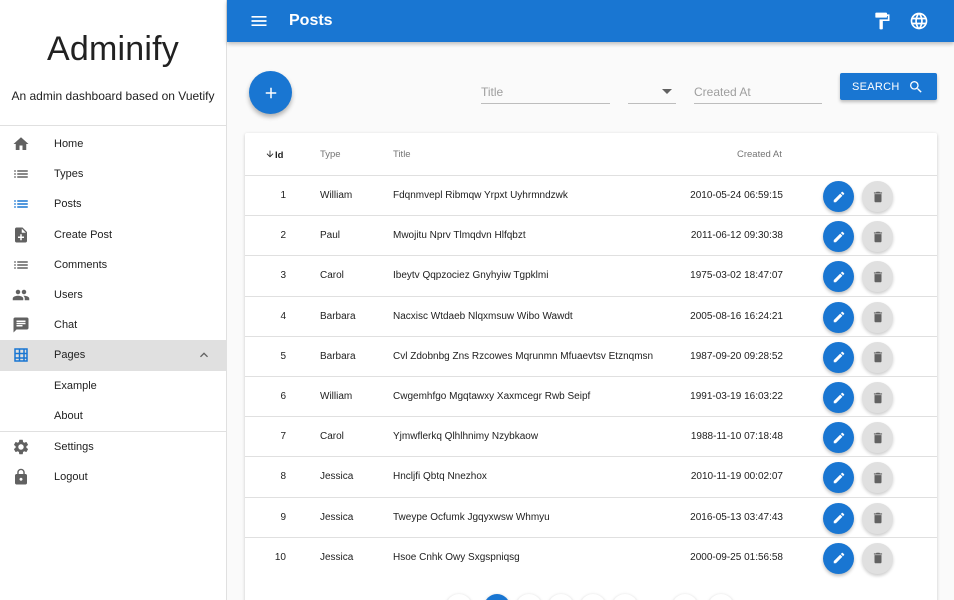 The image size is (954, 600). Describe the element at coordinates (283, 276) in the screenshot. I see `cell-id: 3` at that location.